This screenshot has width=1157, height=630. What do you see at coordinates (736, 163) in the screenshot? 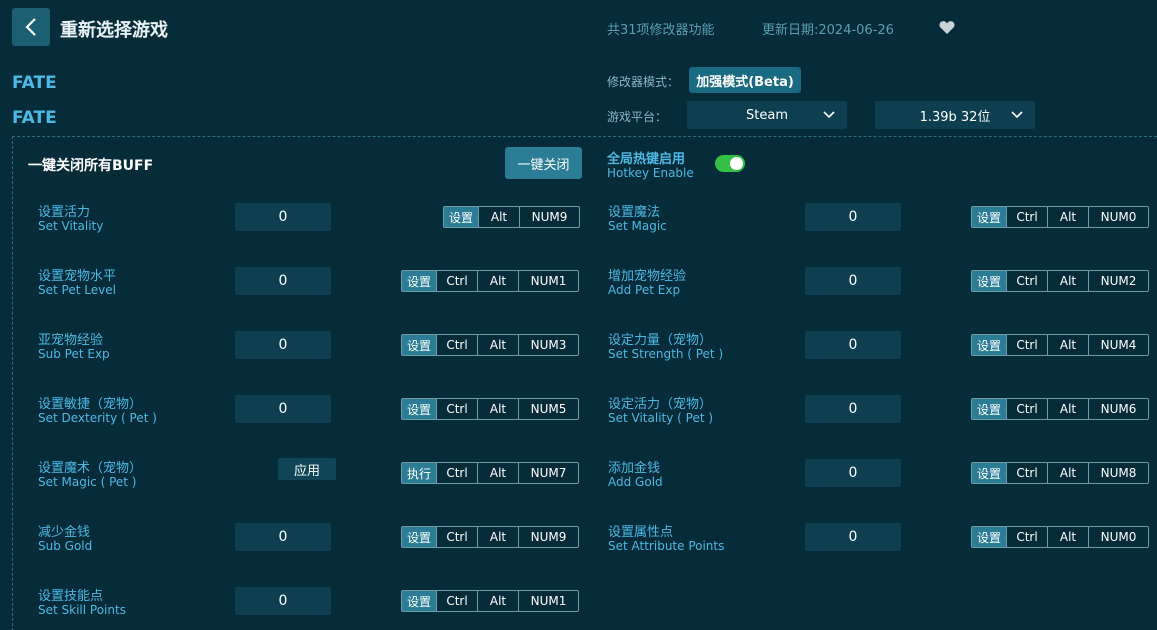
I see `toggle-knob` at bounding box center [736, 163].